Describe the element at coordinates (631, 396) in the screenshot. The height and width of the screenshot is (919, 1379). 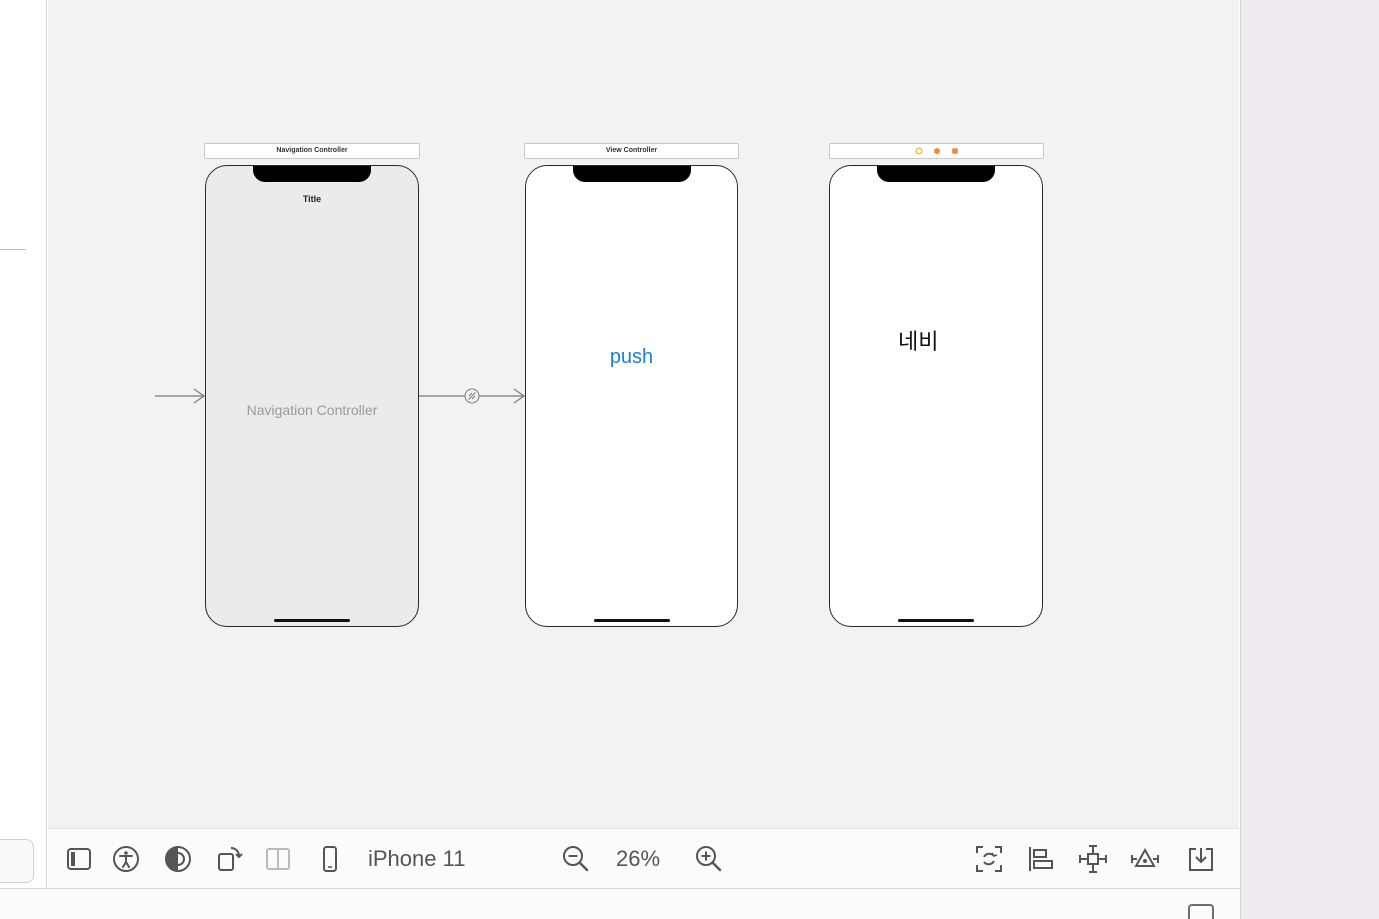
I see `view-controller-scene: push` at that location.